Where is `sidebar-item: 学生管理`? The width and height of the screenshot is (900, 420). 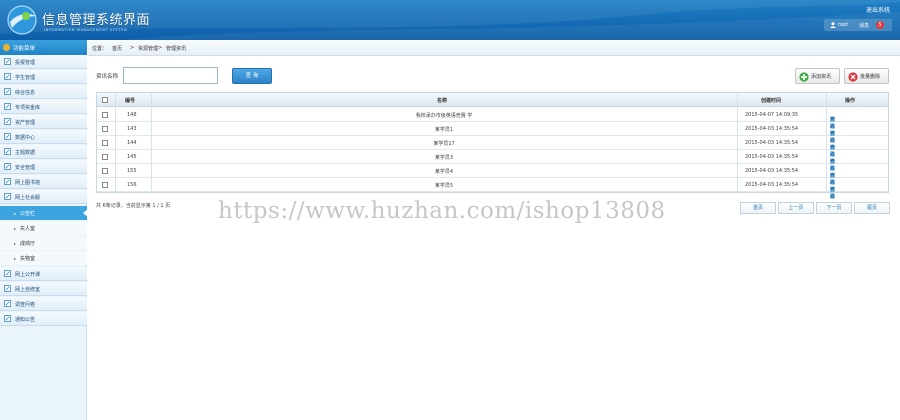
sidebar-item: 学生管理 is located at coordinates (43, 77).